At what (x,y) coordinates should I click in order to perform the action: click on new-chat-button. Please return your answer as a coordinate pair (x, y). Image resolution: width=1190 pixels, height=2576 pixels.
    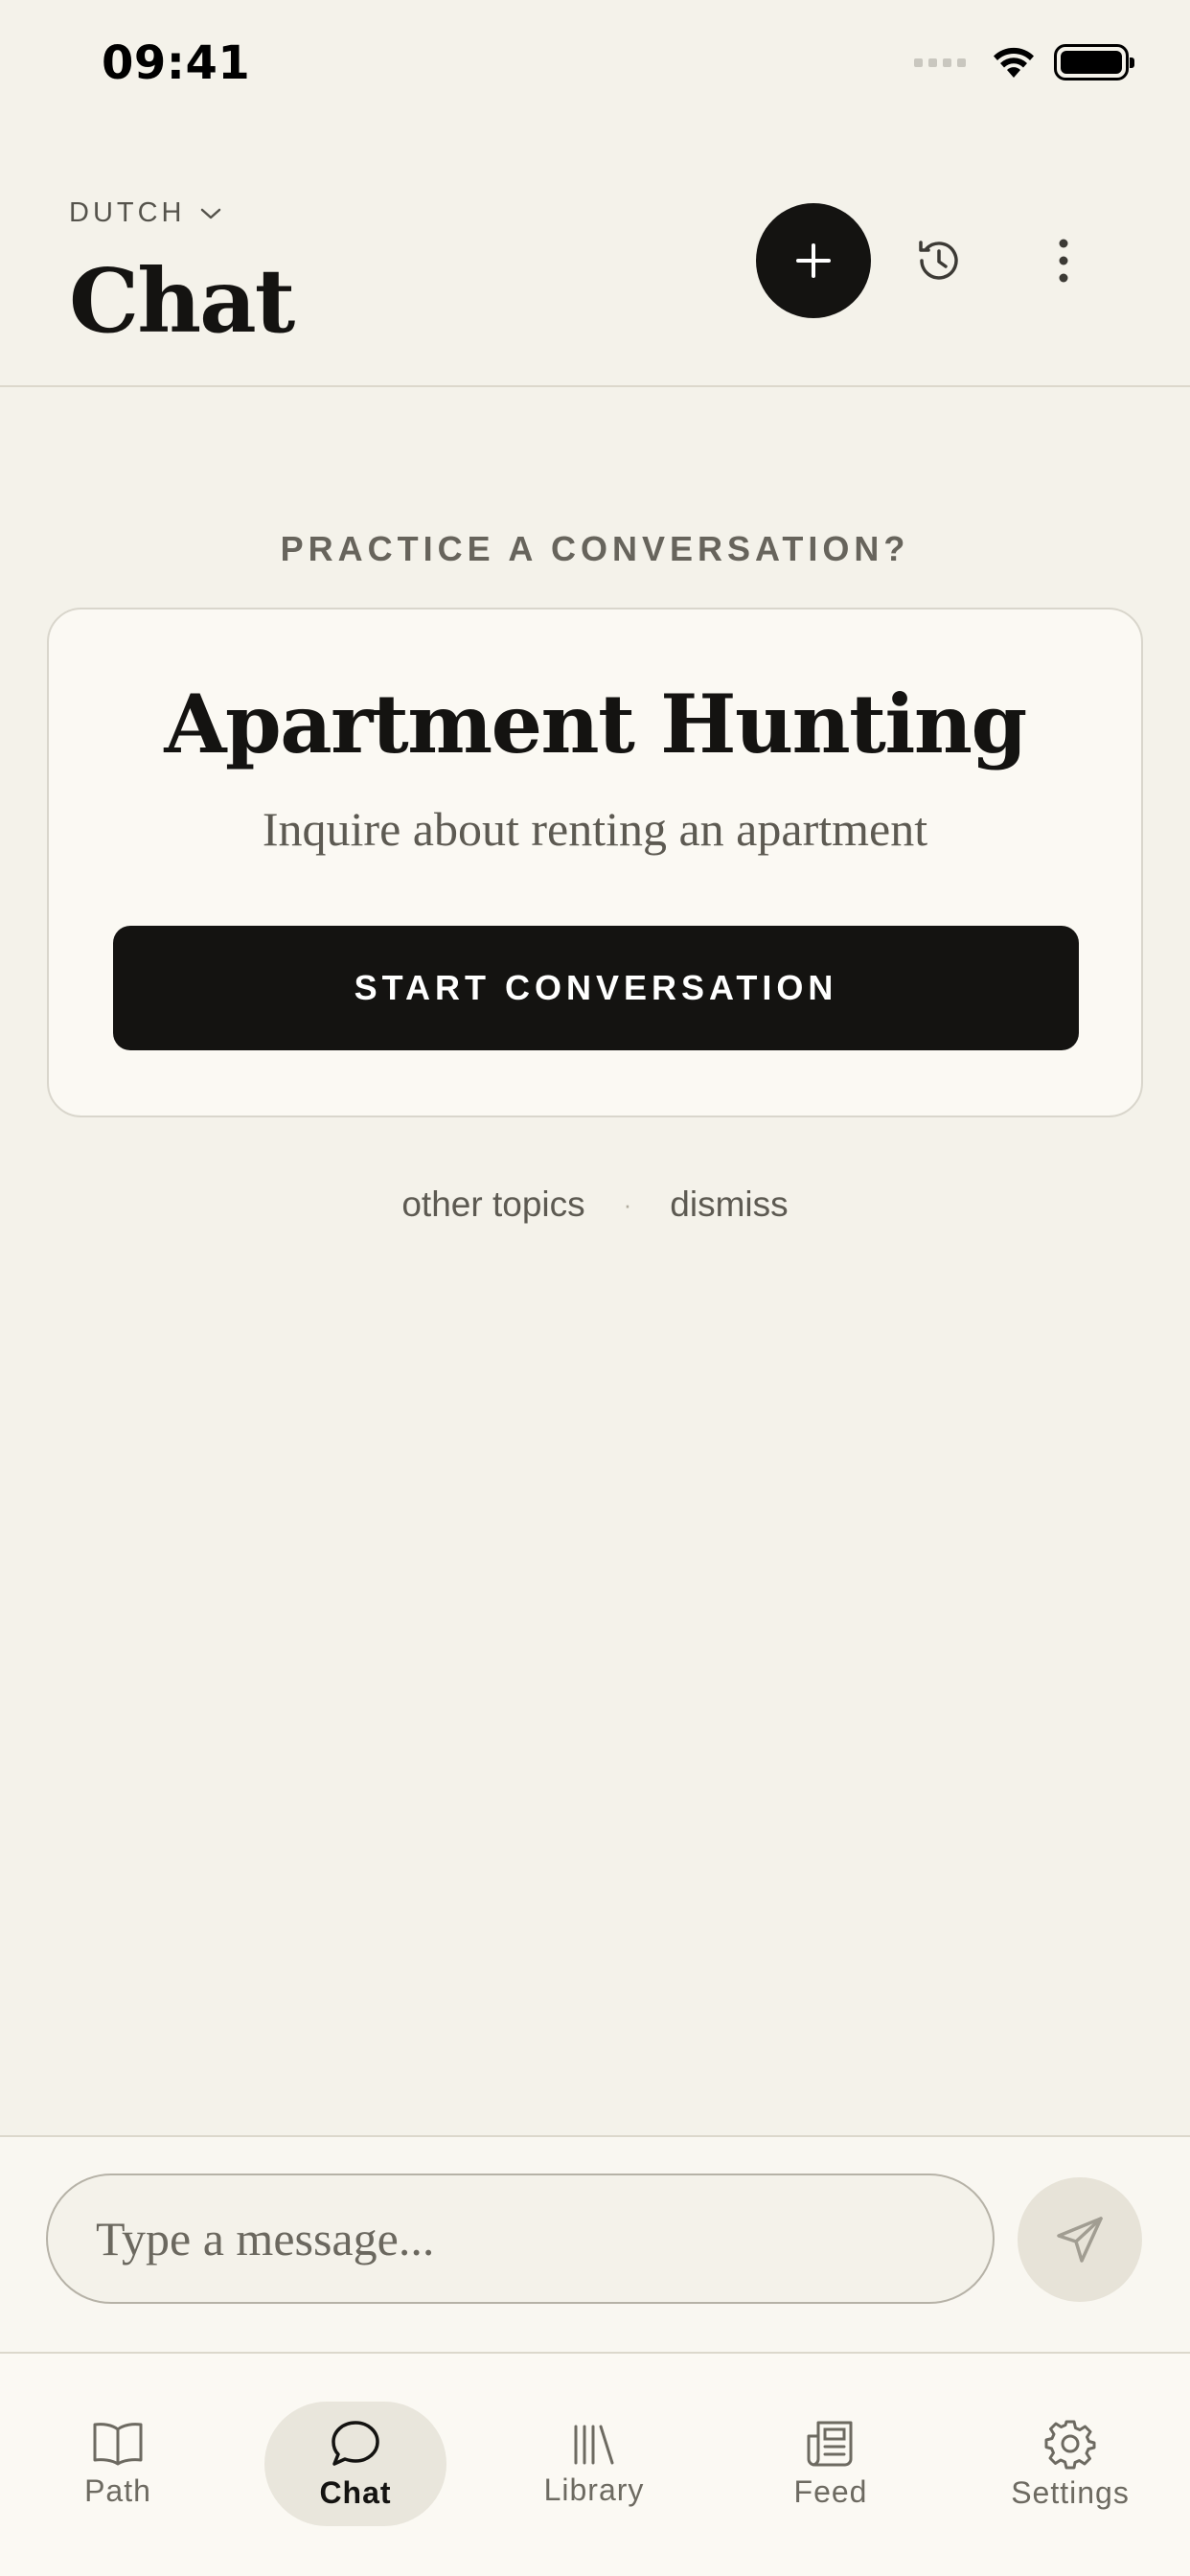
    Looking at the image, I should click on (813, 260).